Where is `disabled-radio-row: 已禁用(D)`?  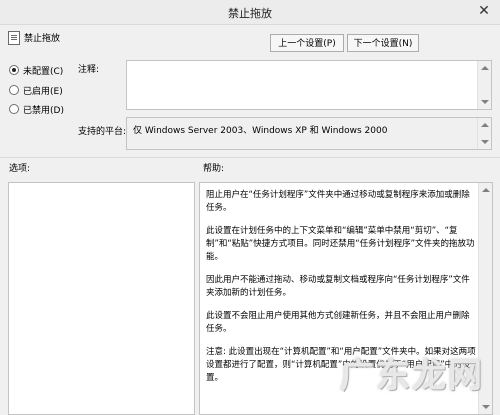
disabled-radio-row: 已禁用(D) is located at coordinates (36, 109).